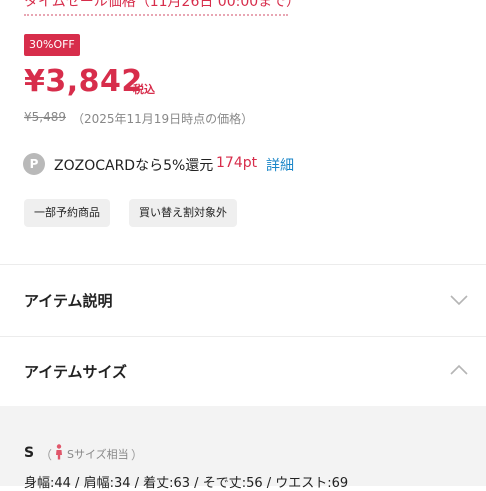 The width and height of the screenshot is (486, 491). Describe the element at coordinates (45, 117) in the screenshot. I see `original-price: ¥5,489` at that location.